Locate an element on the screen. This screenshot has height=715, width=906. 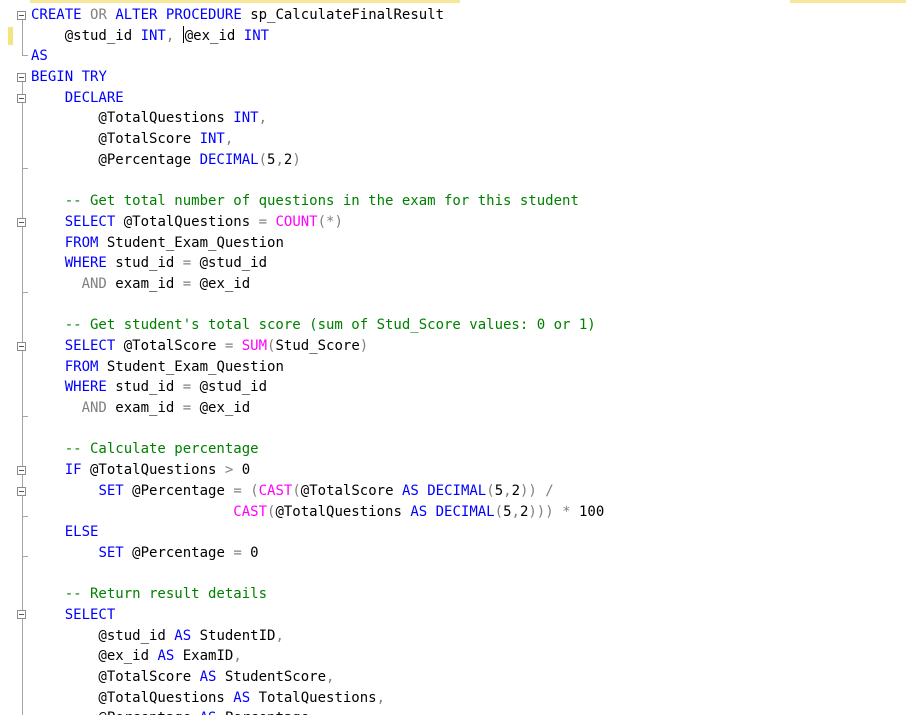
code-token: @TotalQuestions is located at coordinates (187, 221).